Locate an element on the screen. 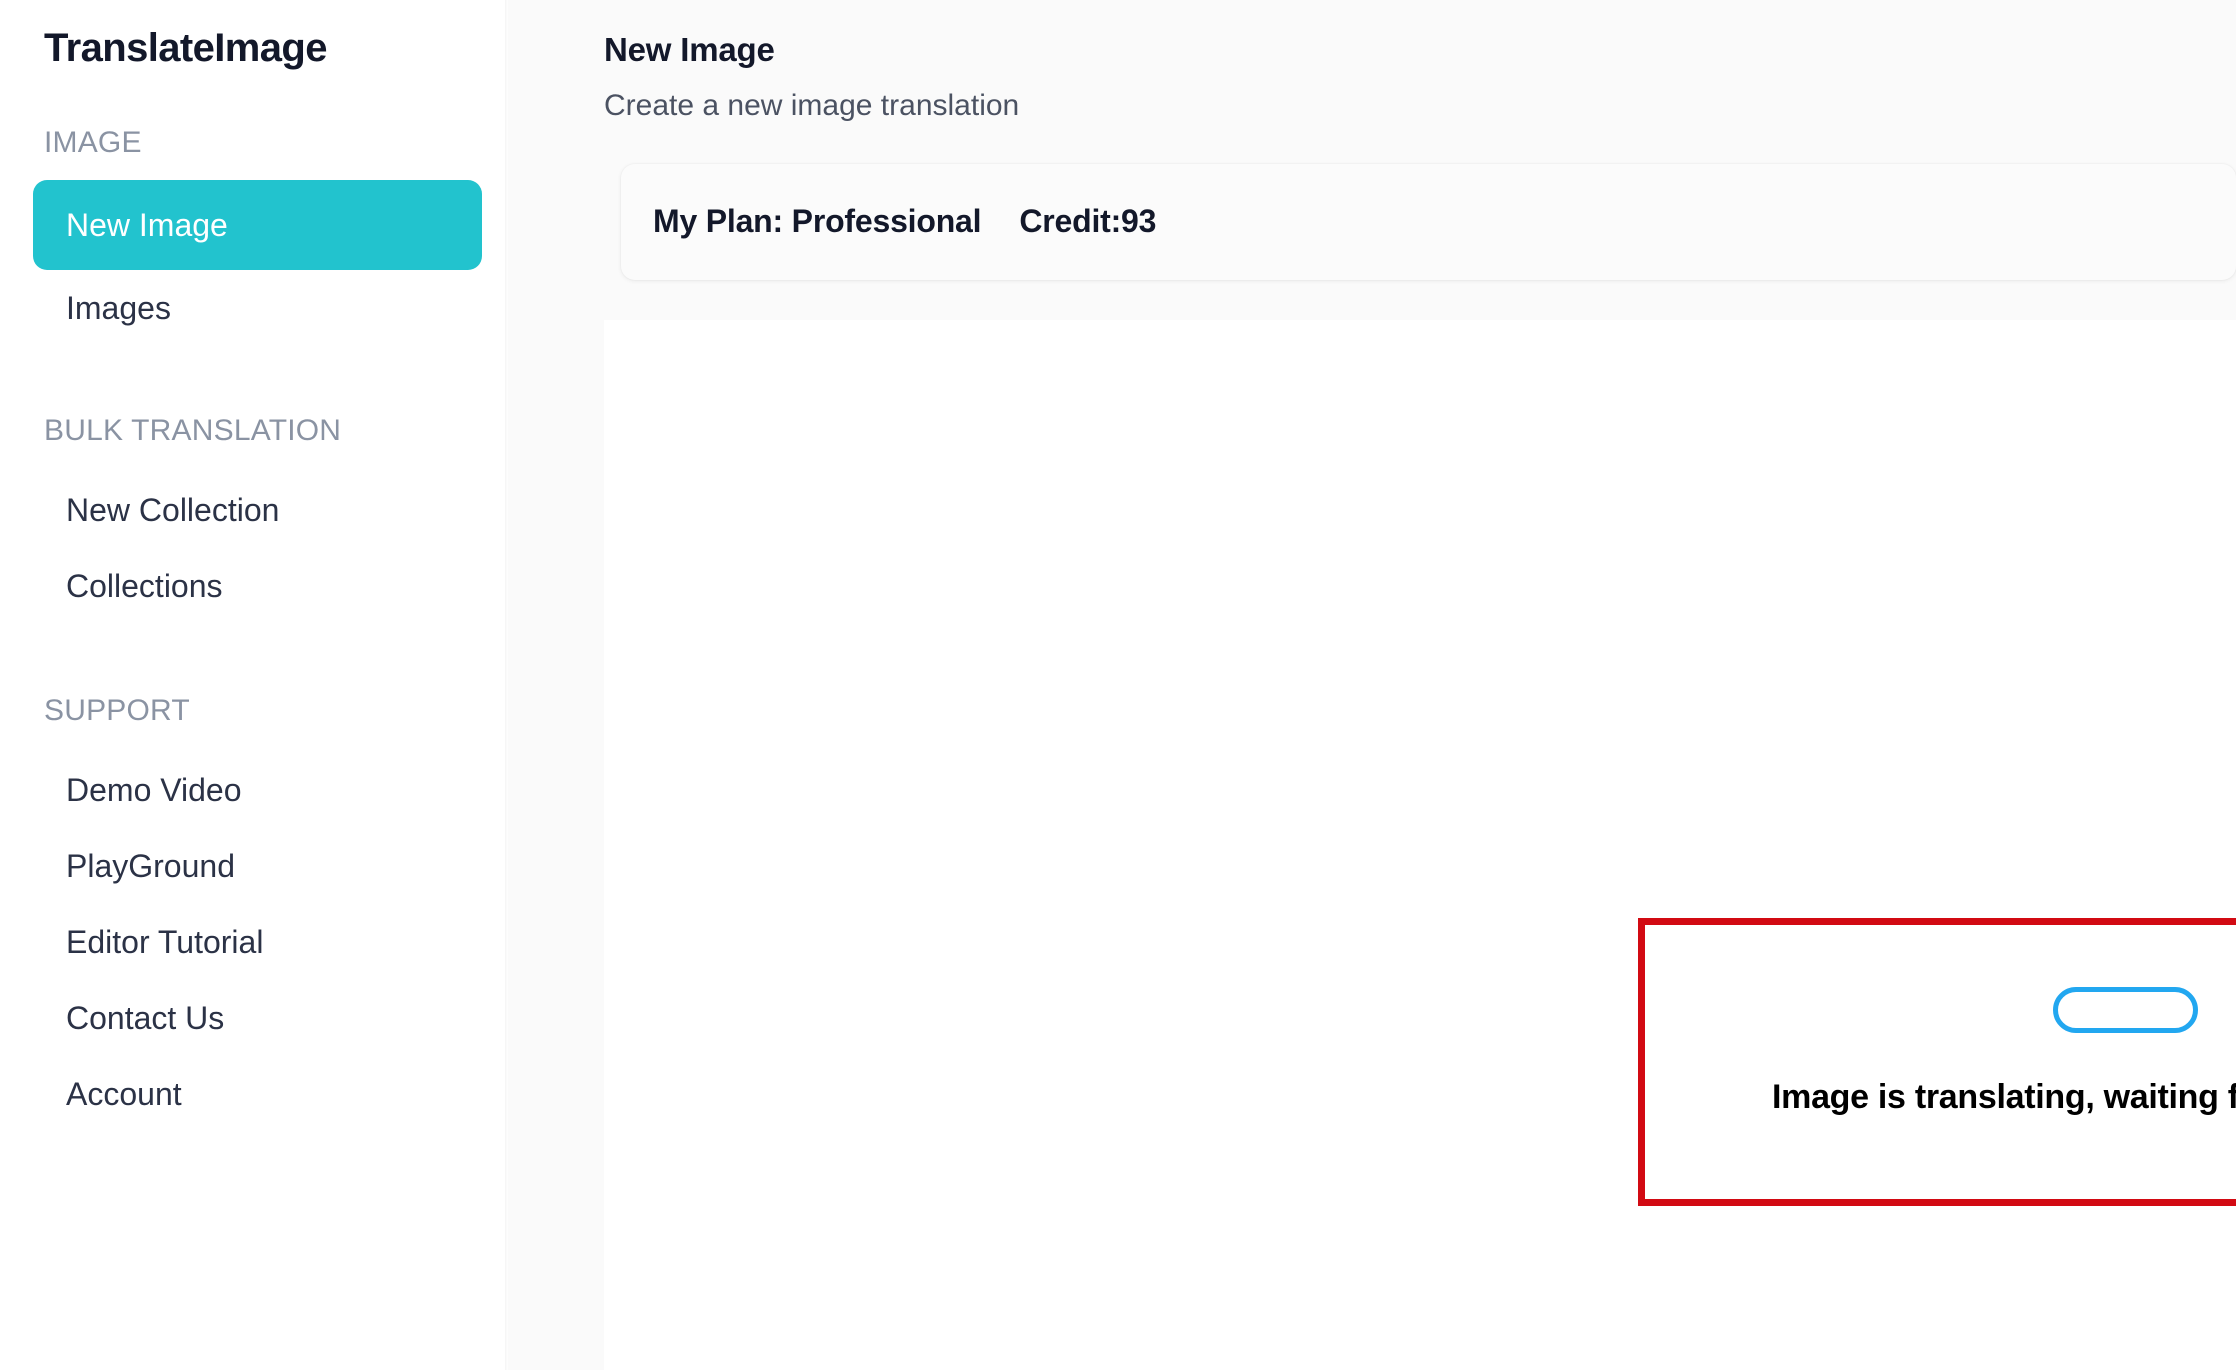 The height and width of the screenshot is (1370, 2236). sidebar-item-collections: Collections is located at coordinates (254, 586).